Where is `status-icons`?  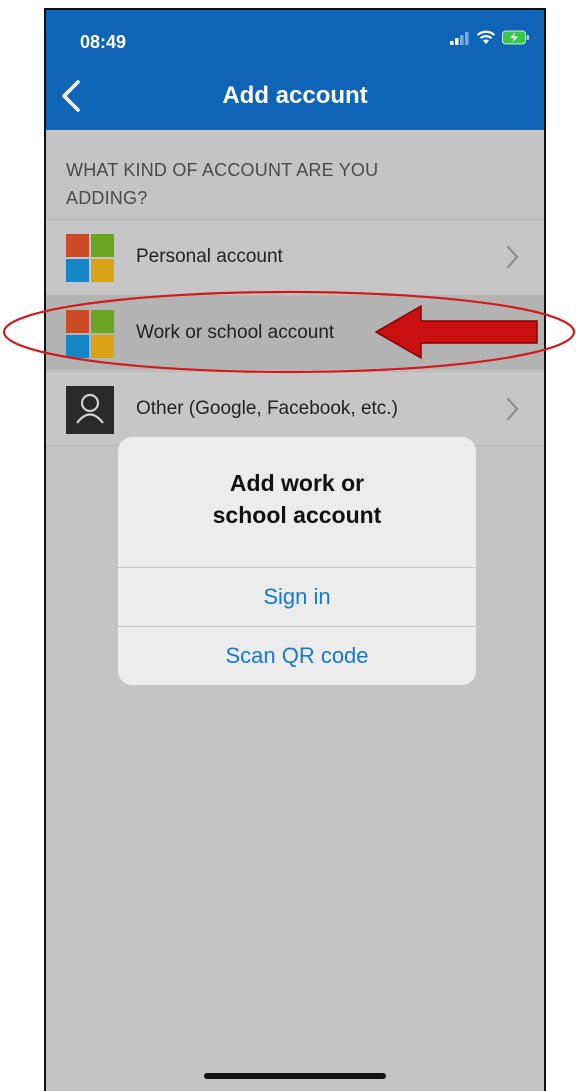
status-icons is located at coordinates (490, 37).